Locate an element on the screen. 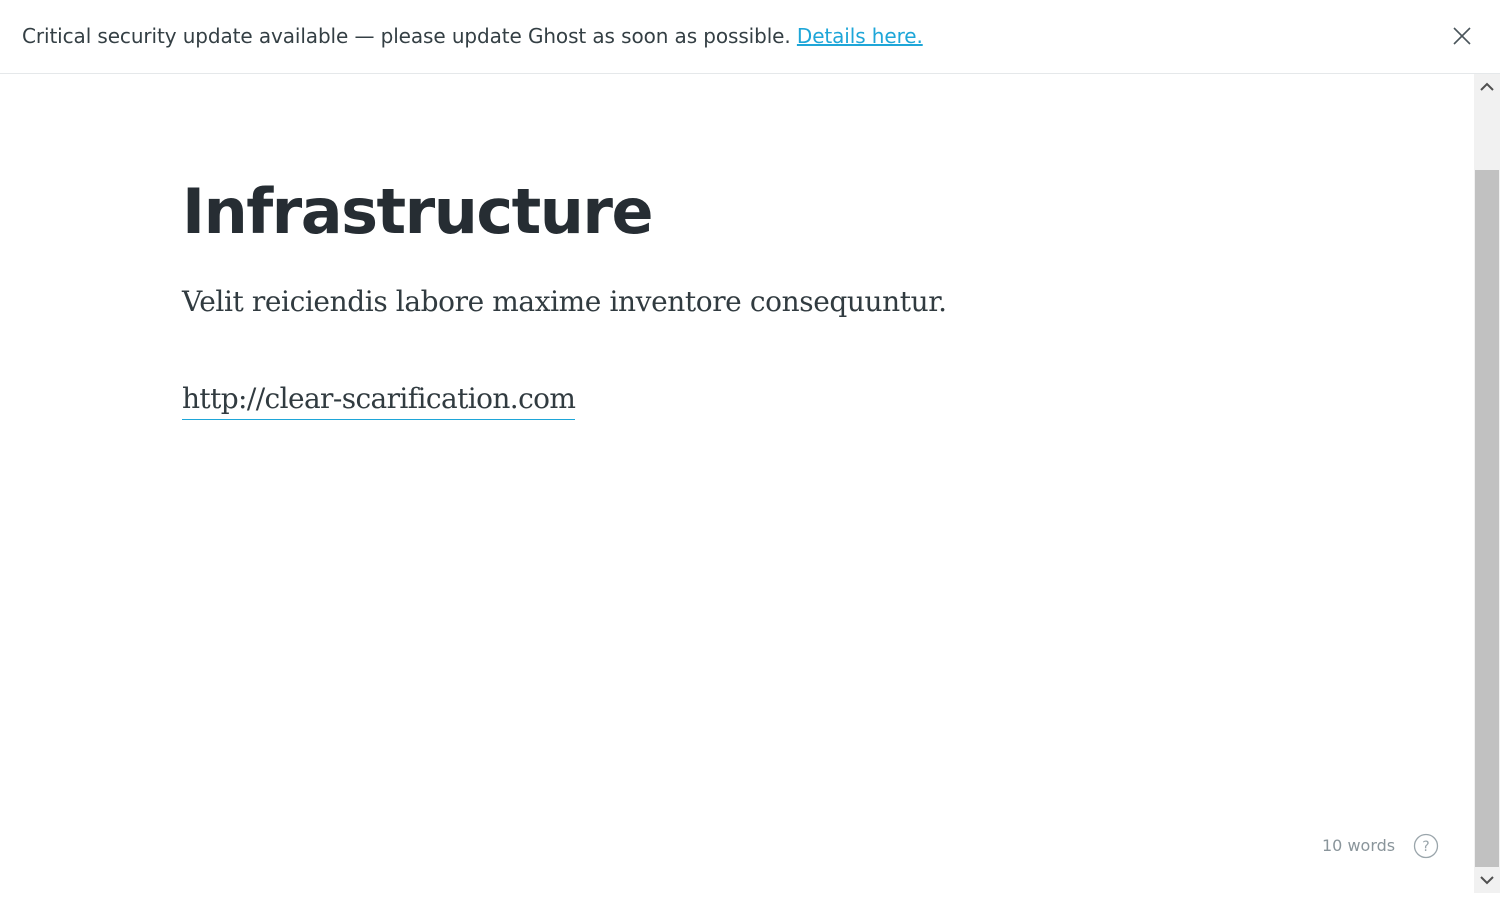 The image size is (1500, 897). chevron-down-icon is located at coordinates (1487, 880).